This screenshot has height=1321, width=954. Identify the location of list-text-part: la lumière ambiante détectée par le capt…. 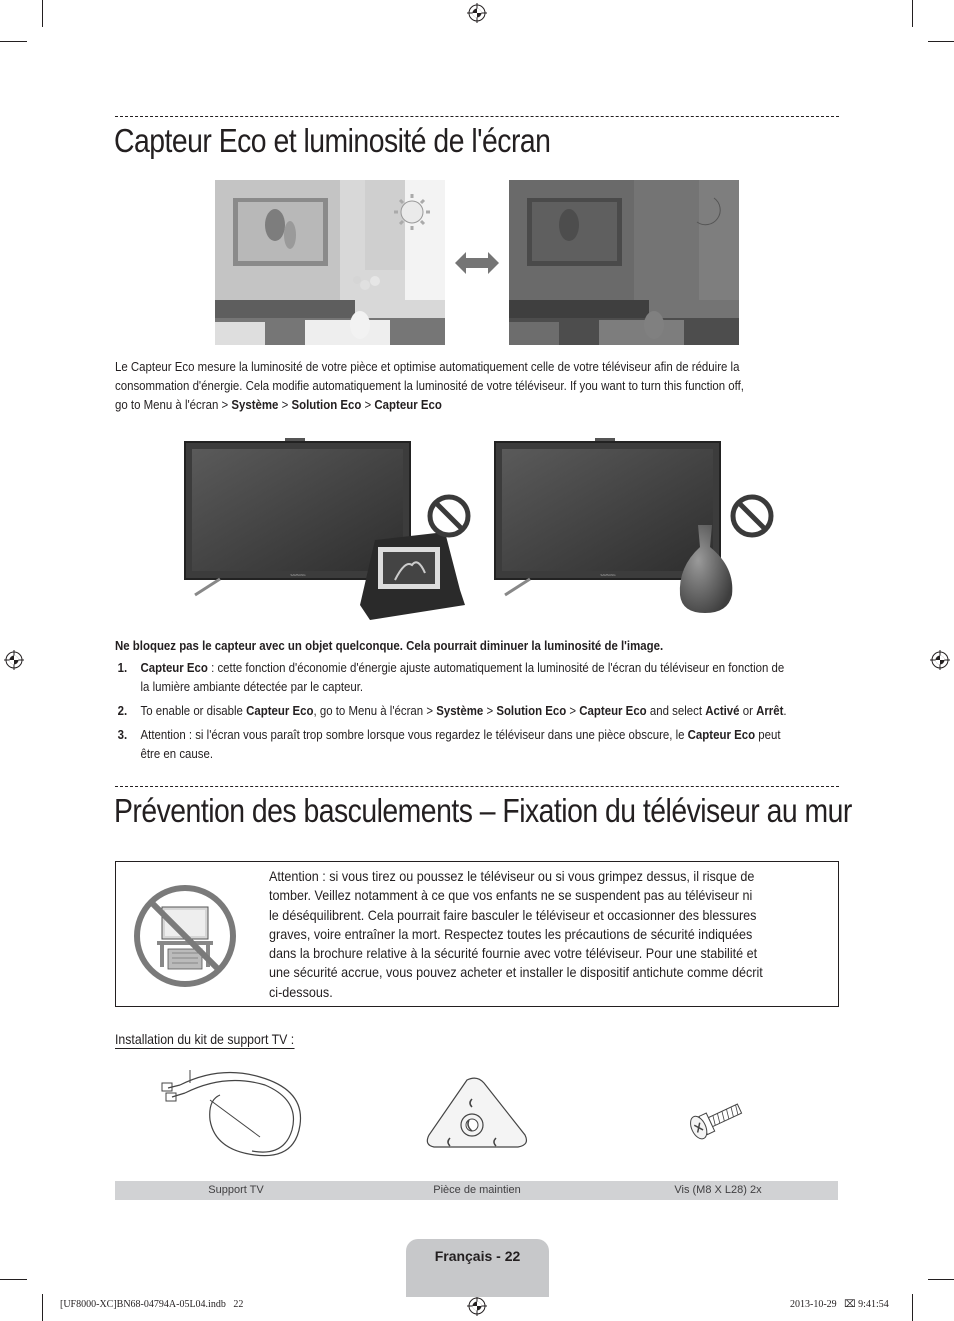
(252, 686).